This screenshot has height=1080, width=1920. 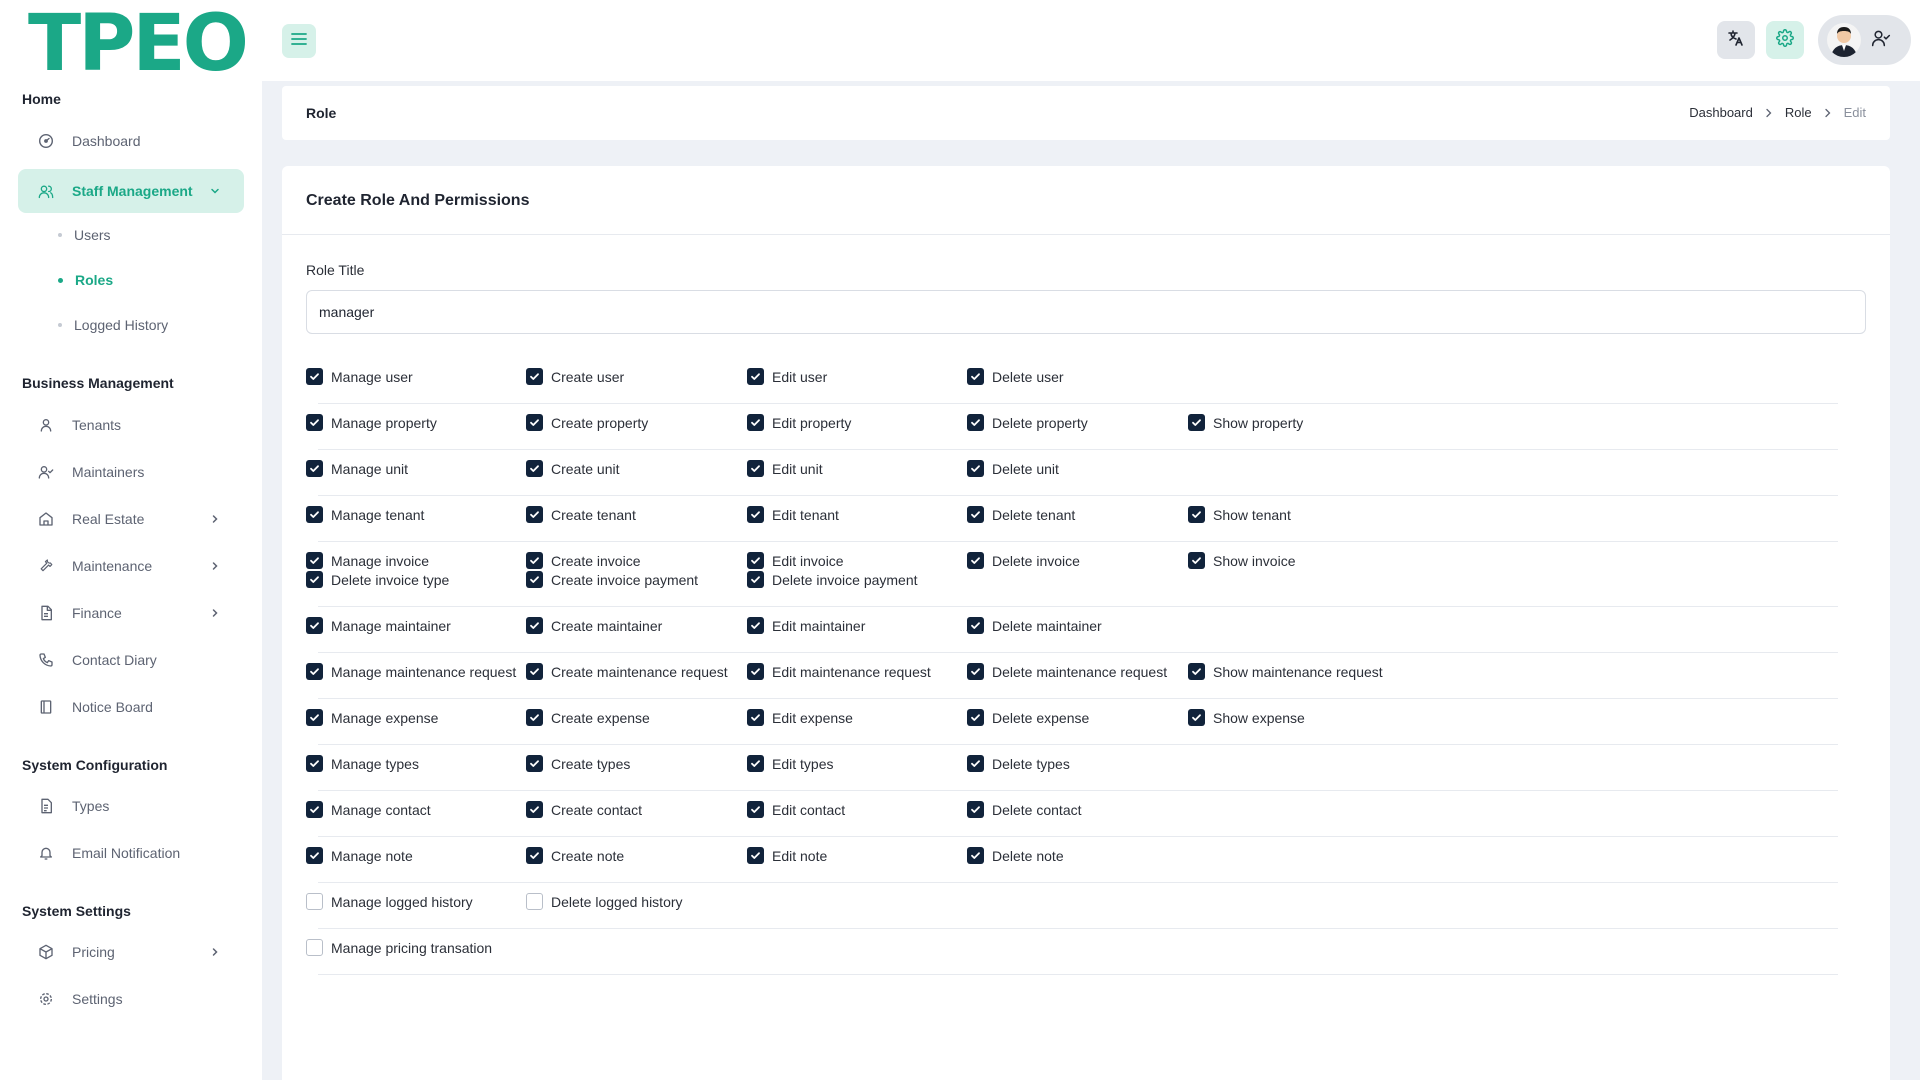 What do you see at coordinates (131, 141) in the screenshot?
I see `sidebar-item-dashboard: Dashboard` at bounding box center [131, 141].